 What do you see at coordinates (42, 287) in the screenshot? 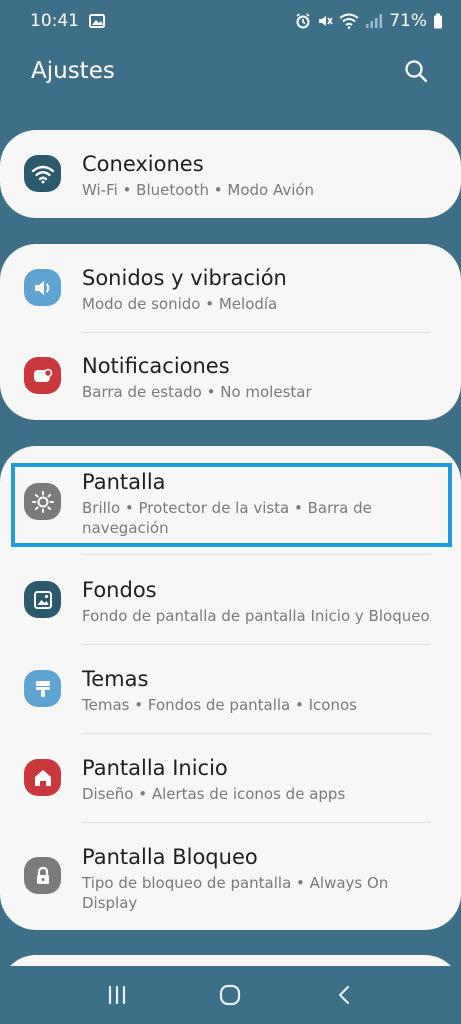
I see `volume-icon` at bounding box center [42, 287].